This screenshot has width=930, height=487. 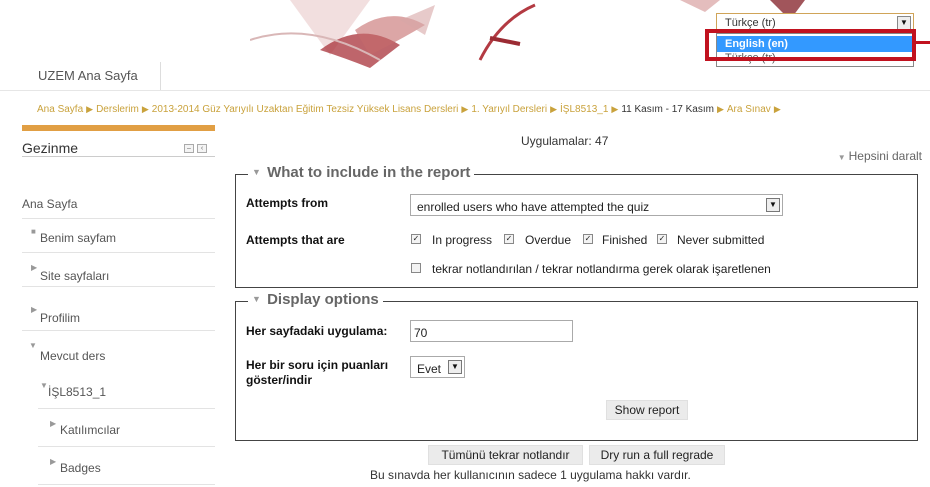 I want to click on state-checkbox-finished: ✓, so click(x=588, y=239).